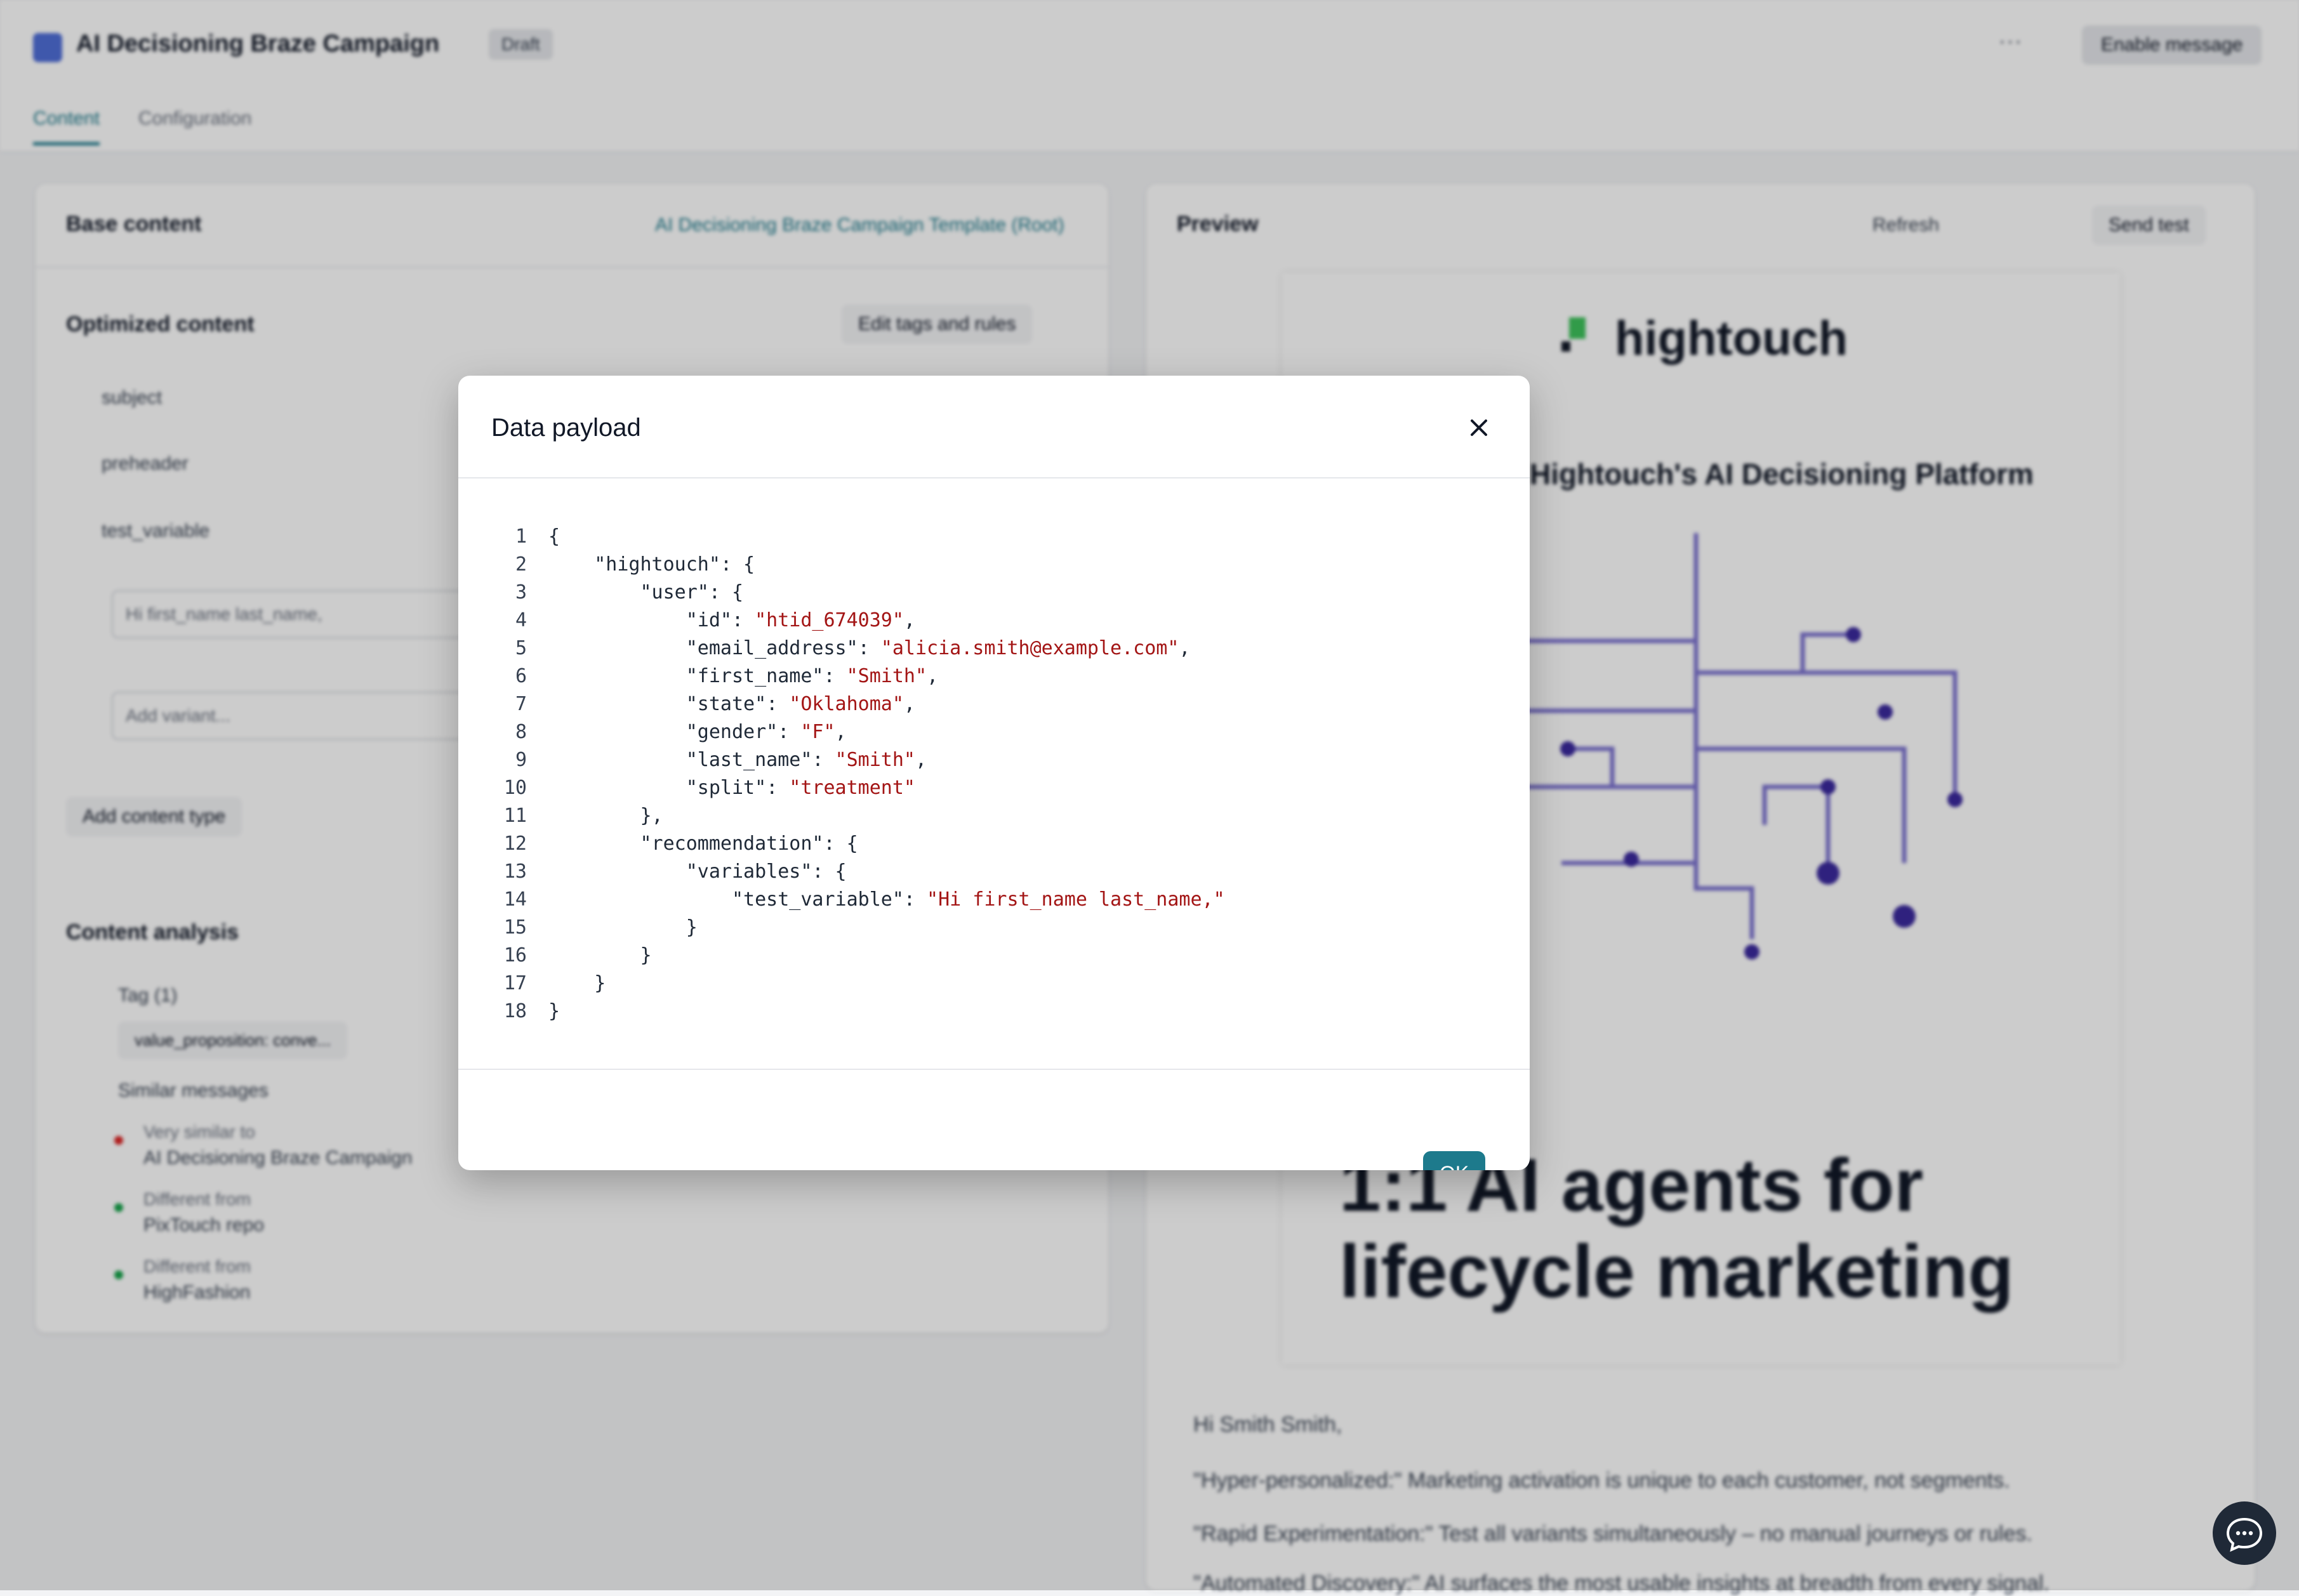 This screenshot has height=1596, width=2299. What do you see at coordinates (852, 788) in the screenshot?
I see `json-string: "treatment"` at bounding box center [852, 788].